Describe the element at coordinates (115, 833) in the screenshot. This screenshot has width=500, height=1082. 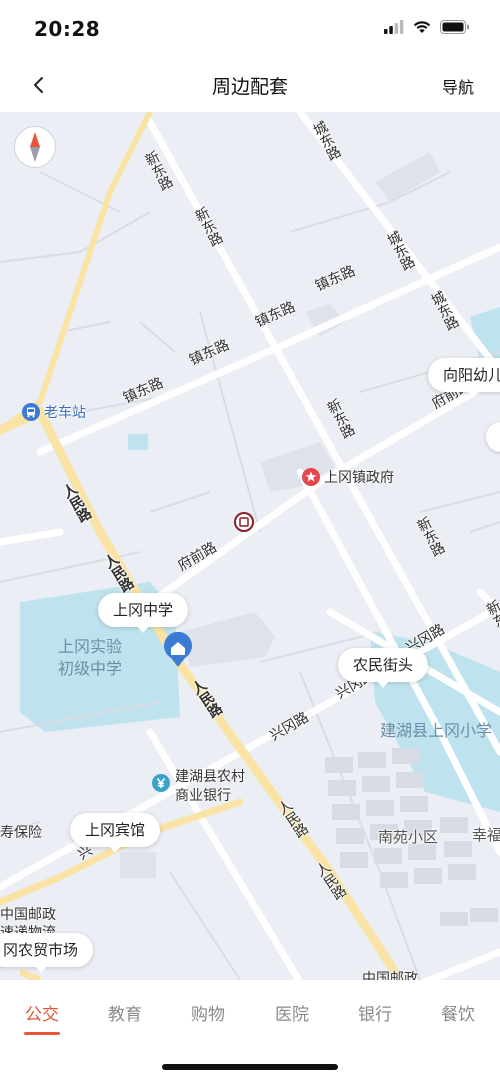
I see `hotel-bubble: 上冈宾馆` at that location.